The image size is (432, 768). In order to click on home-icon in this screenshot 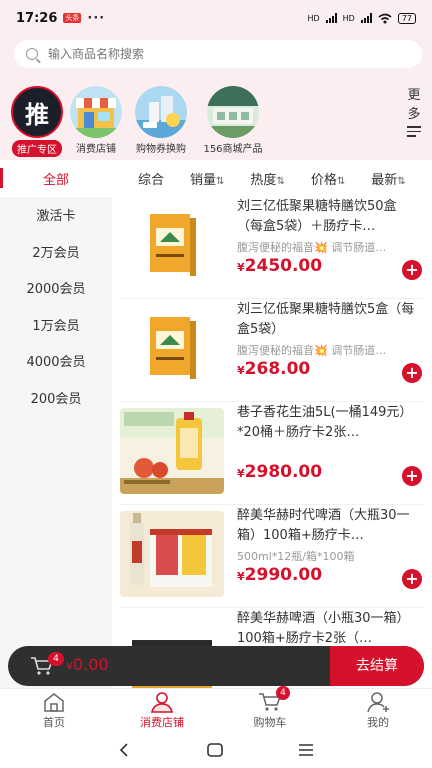, I will do `click(54, 702)`.